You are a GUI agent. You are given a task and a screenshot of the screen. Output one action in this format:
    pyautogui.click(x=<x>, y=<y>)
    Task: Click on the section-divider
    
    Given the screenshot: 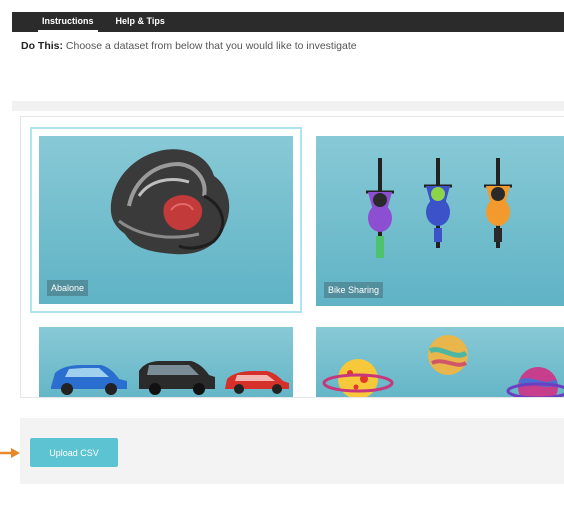 What is the action you would take?
    pyautogui.click(x=288, y=106)
    